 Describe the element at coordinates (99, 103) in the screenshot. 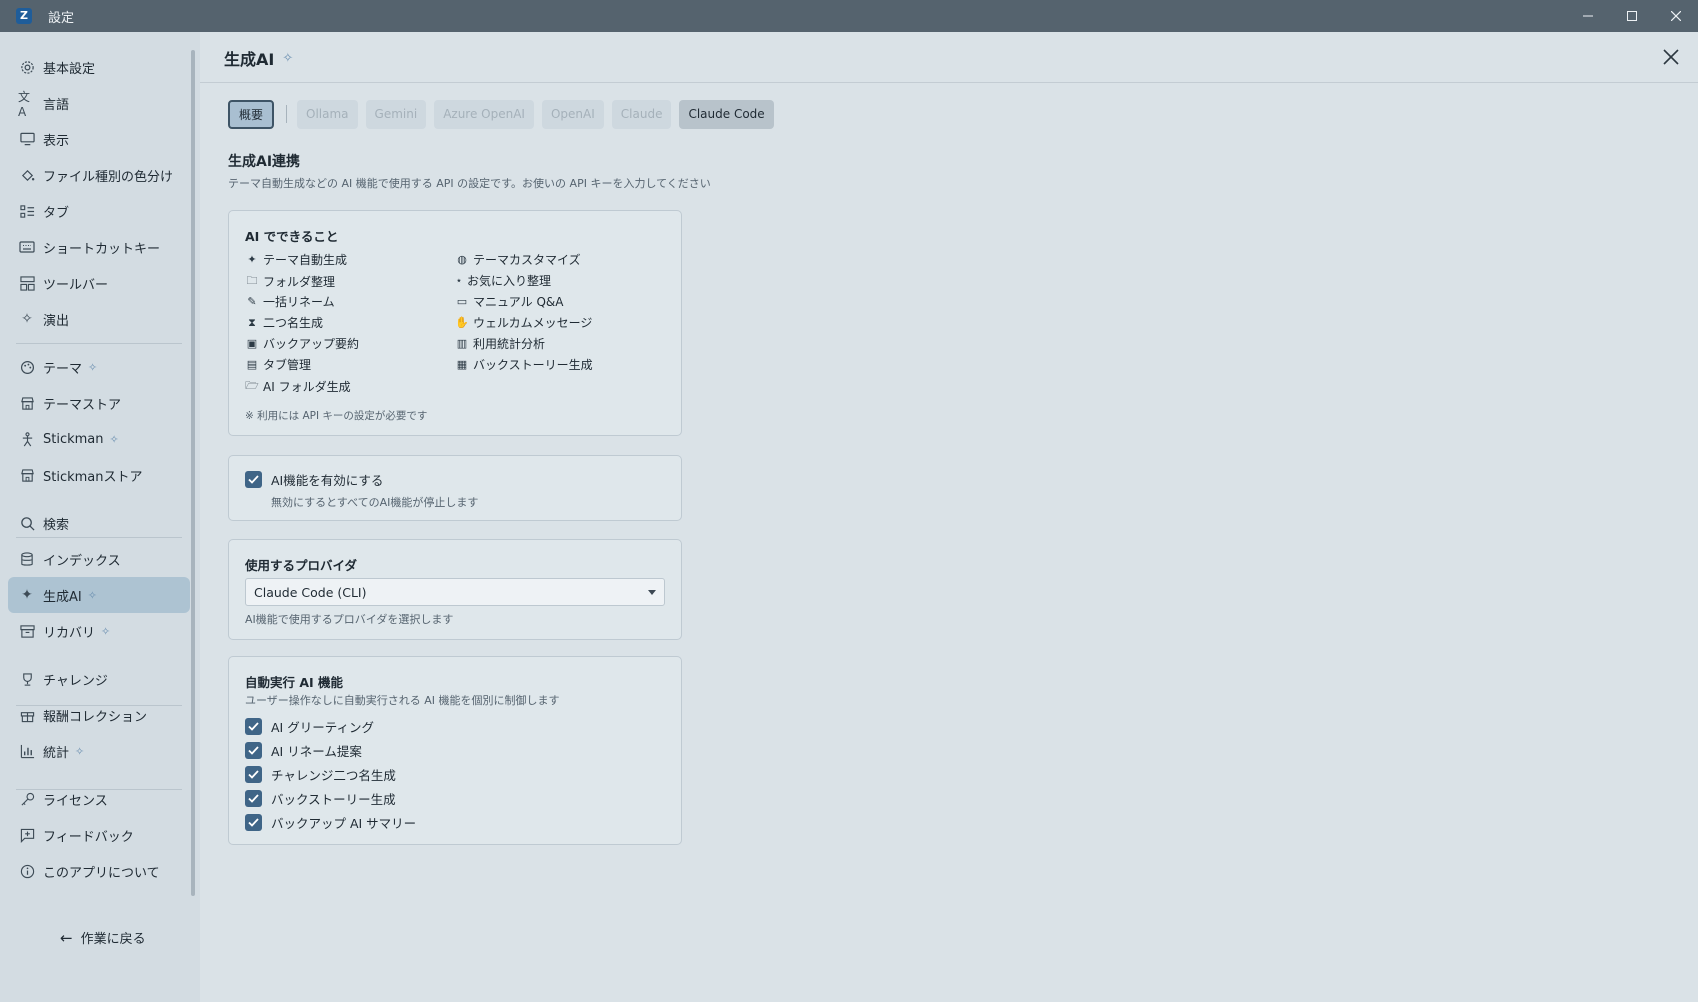

I see `sidebar-item-language: 文A 言語` at that location.